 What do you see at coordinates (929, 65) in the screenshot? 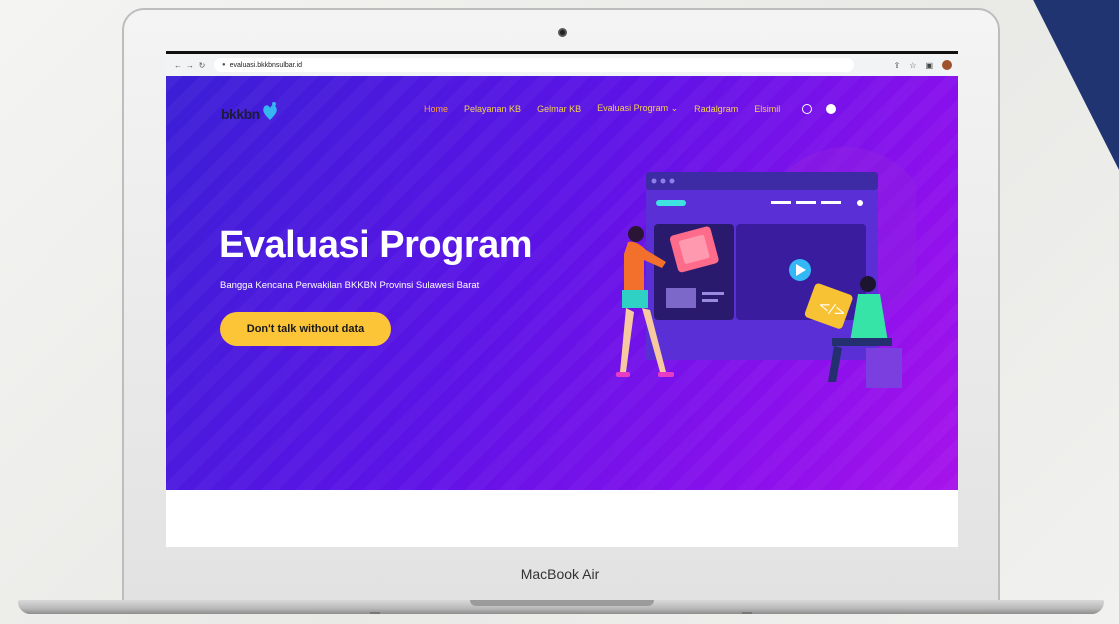
I see `sidebar-icon: ▣` at bounding box center [929, 65].